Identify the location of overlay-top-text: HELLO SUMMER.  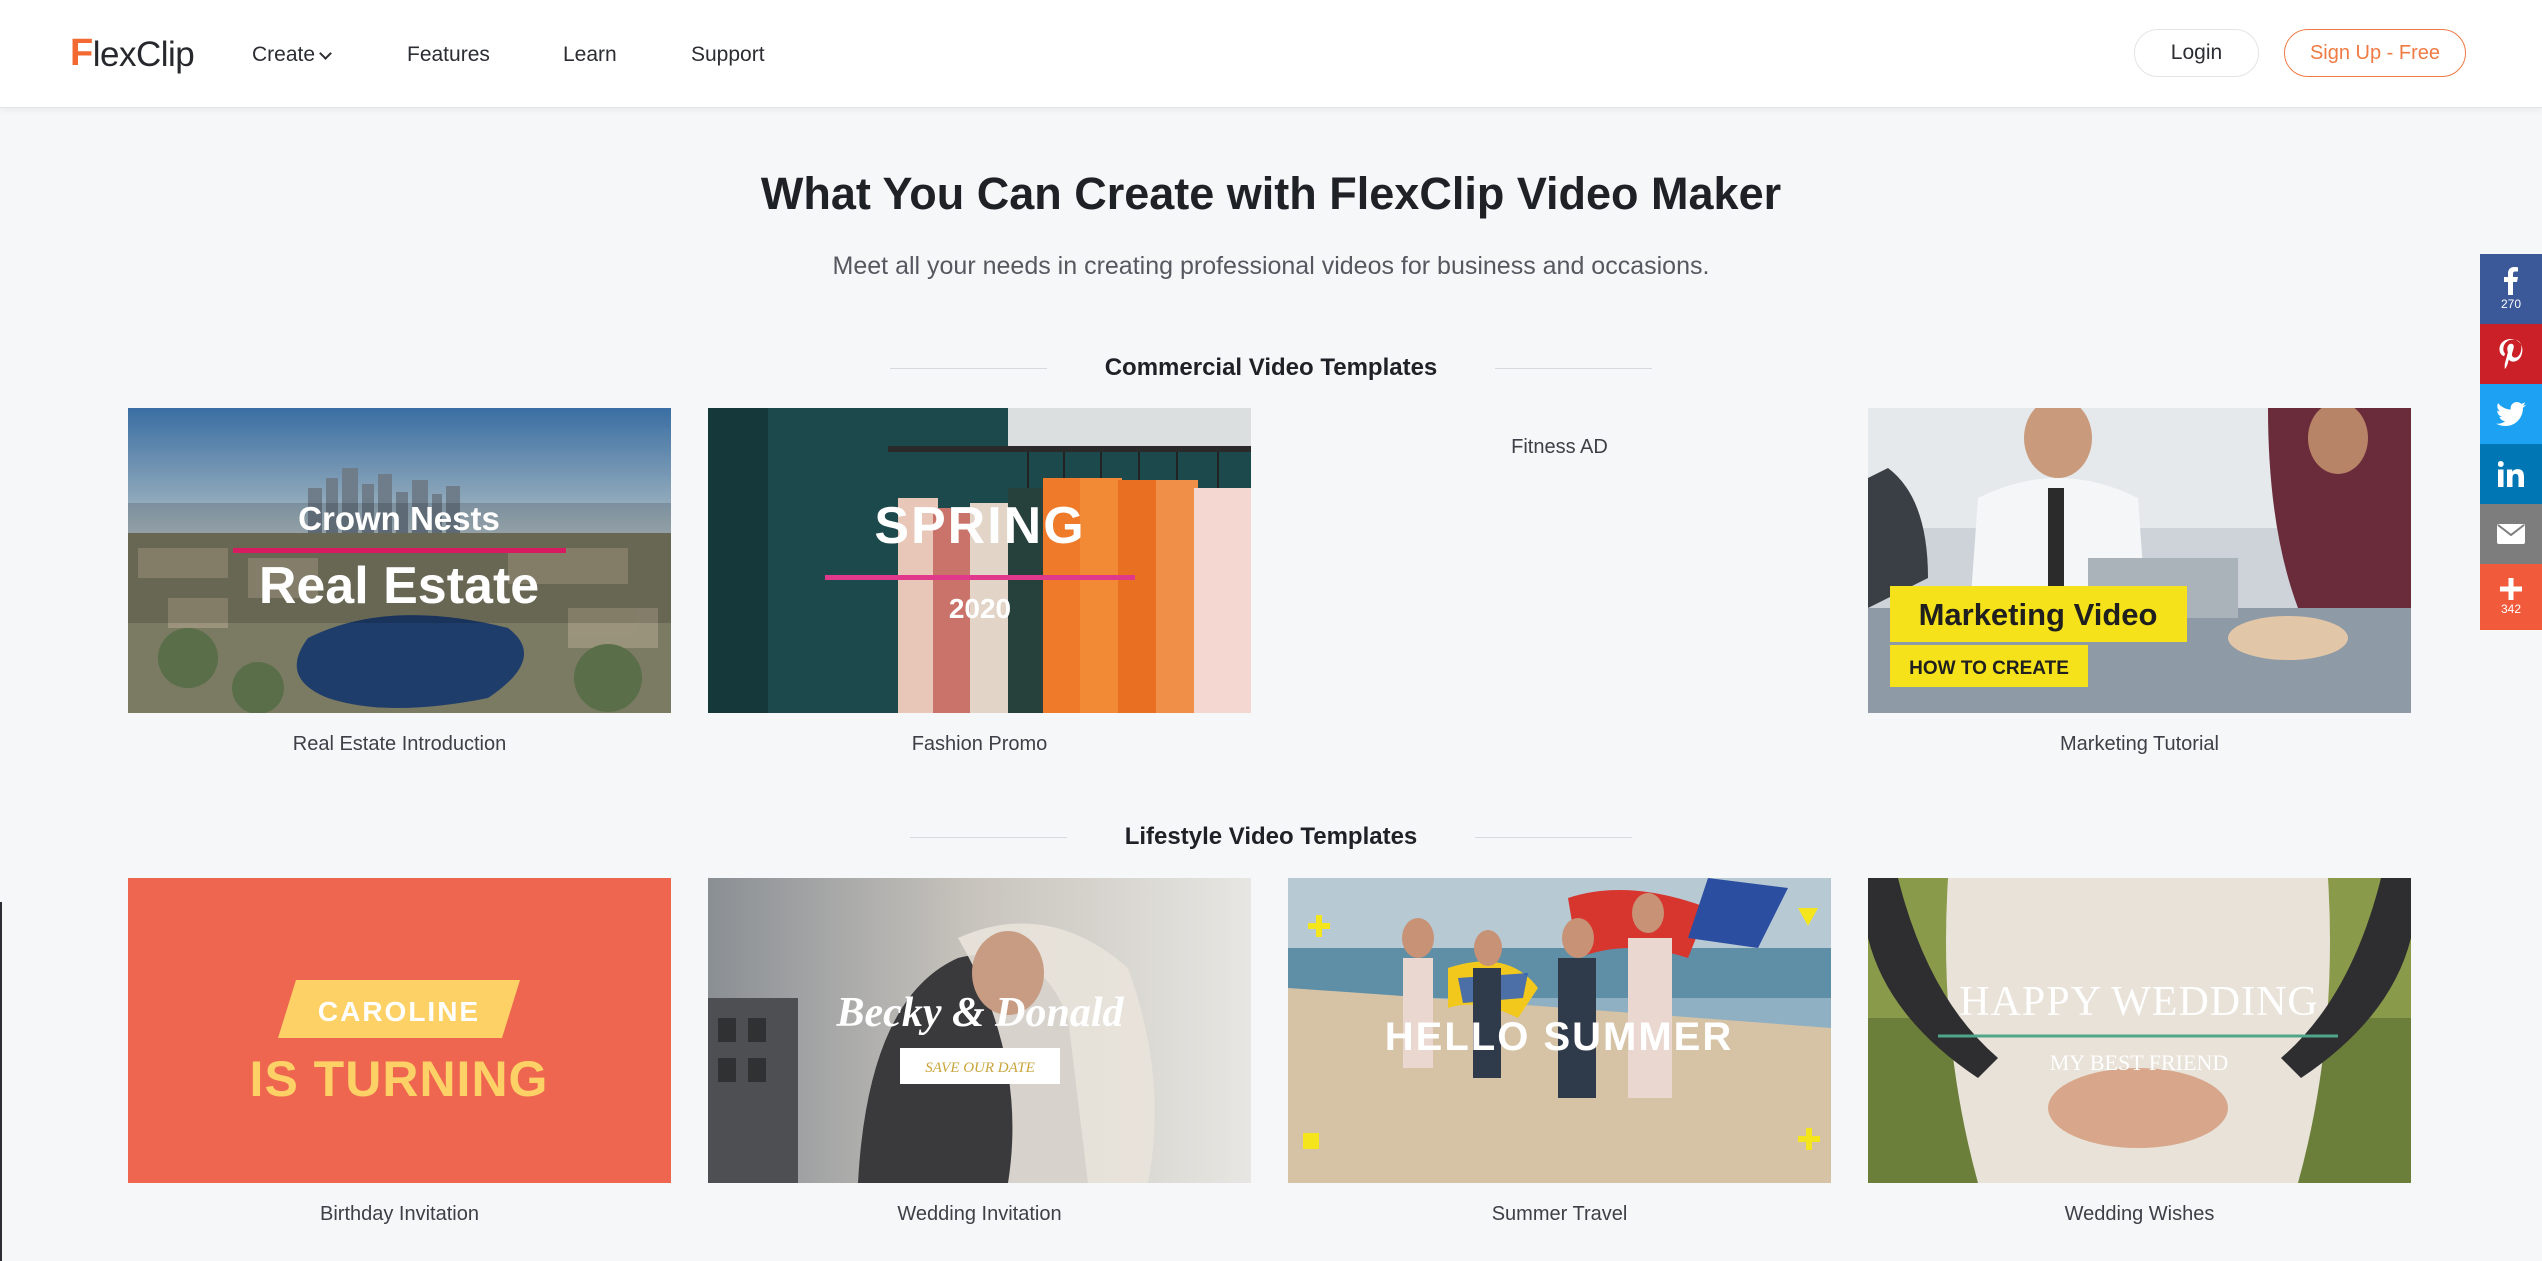
(1559, 1037).